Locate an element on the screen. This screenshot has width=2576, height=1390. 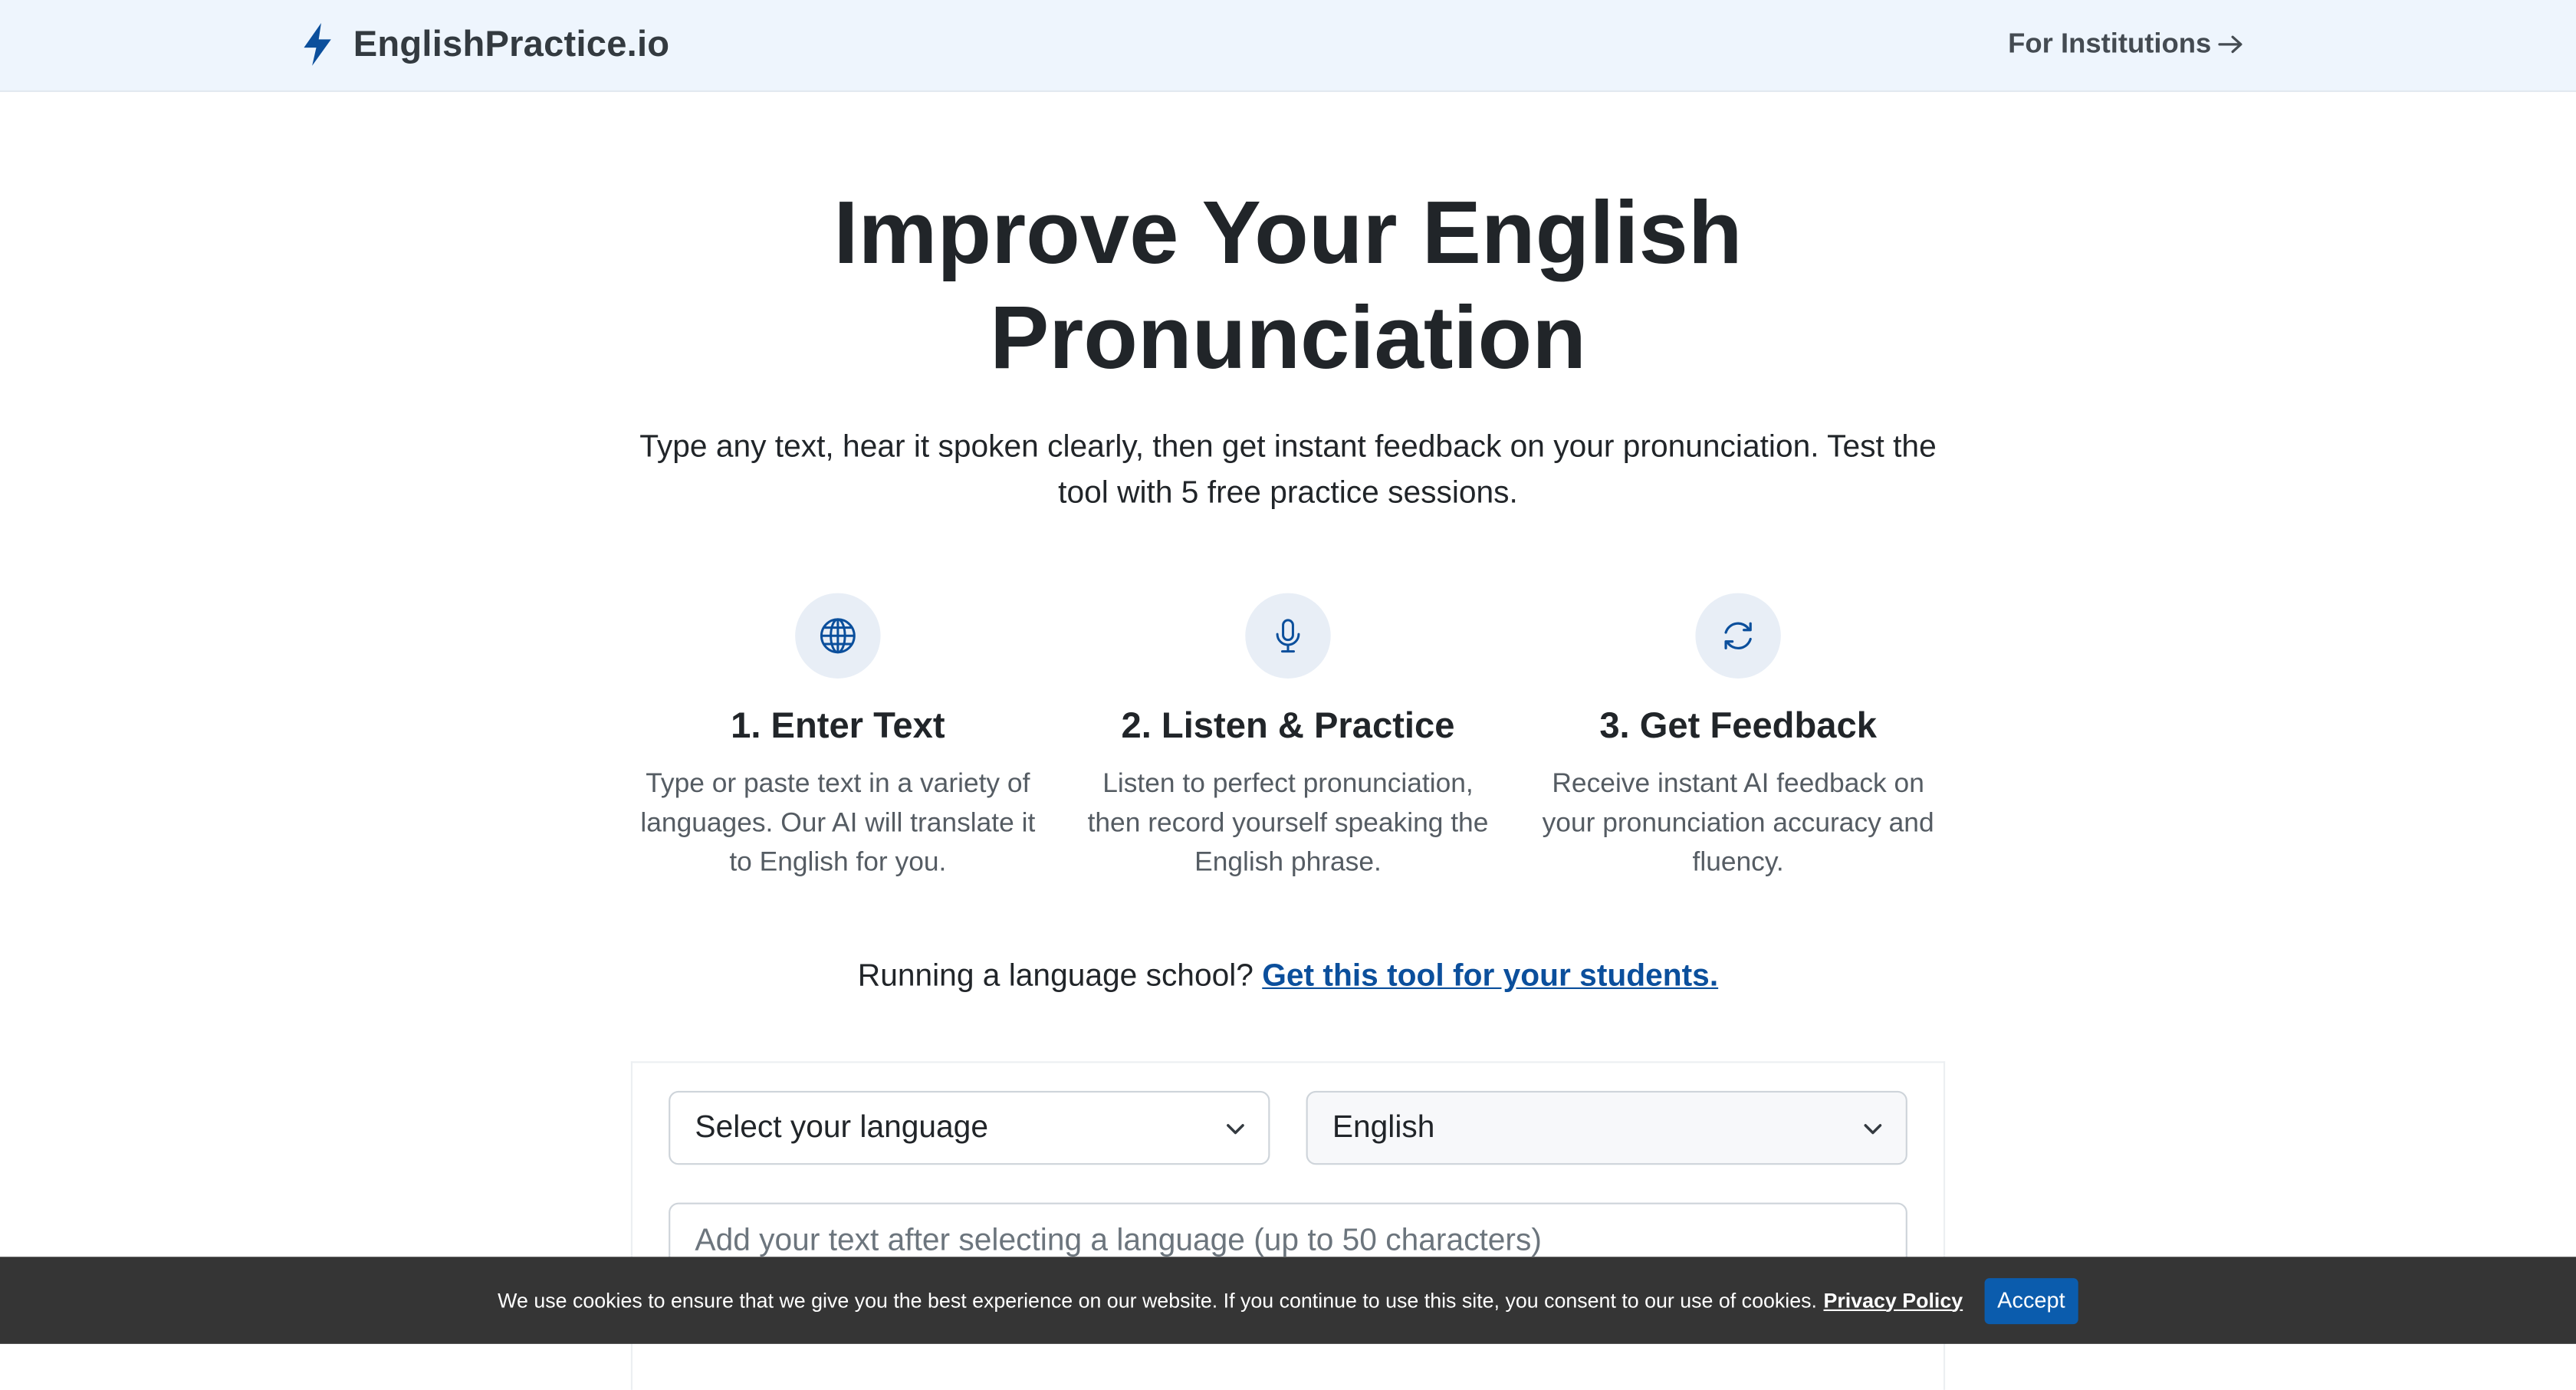
page-title-line-1: Improve Your English is located at coordinates (1288, 234).